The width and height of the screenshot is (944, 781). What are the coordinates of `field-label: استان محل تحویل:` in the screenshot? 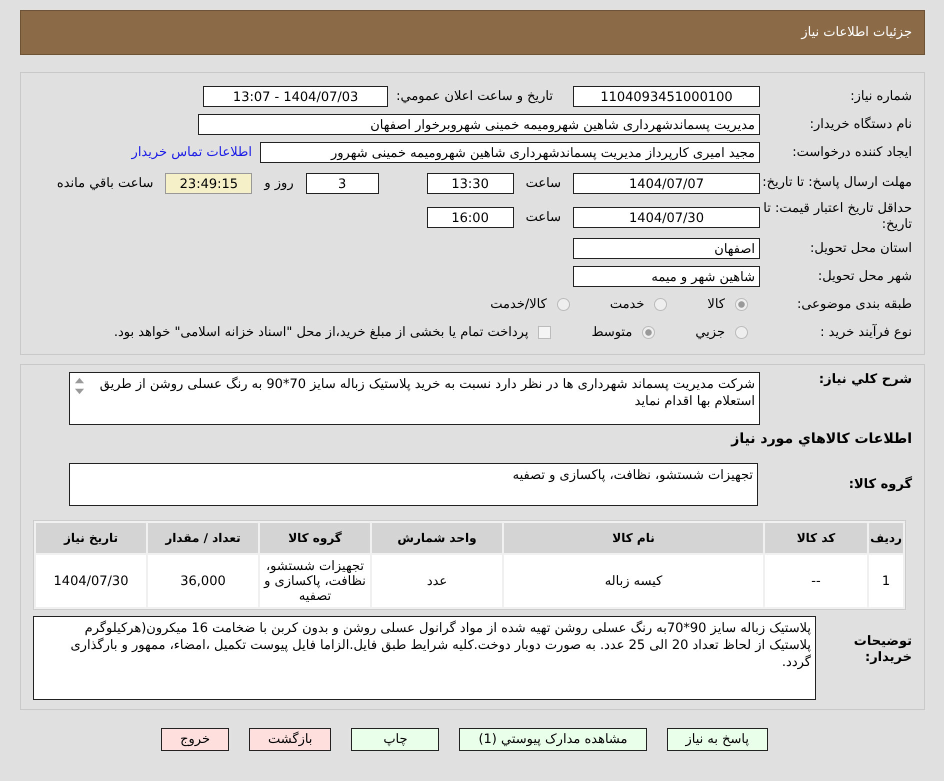 It's located at (860, 248).